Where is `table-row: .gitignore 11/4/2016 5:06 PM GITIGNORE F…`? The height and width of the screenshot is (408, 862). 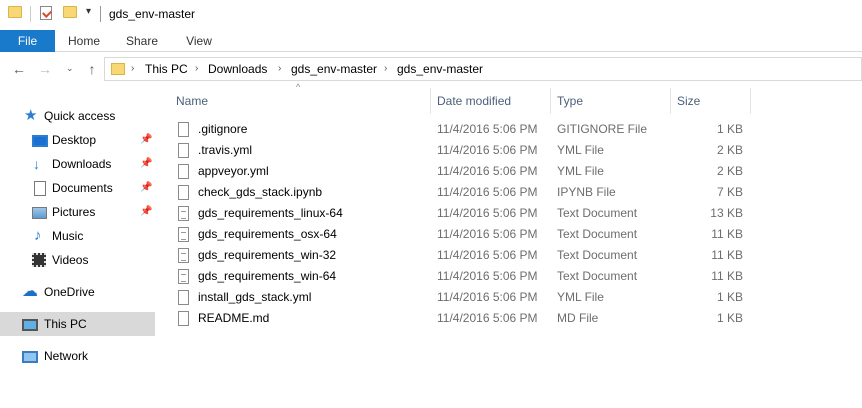 table-row: .gitignore 11/4/2016 5:06 PM GITIGNORE F… is located at coordinates (510, 129).